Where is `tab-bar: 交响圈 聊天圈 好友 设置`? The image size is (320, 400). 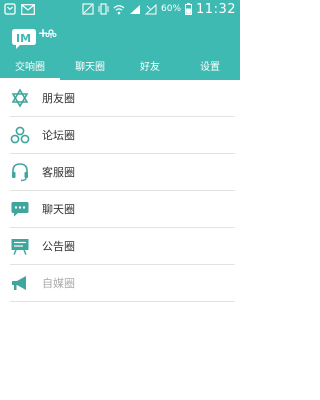
tab-bar: 交响圈 聊天圈 好友 设置 is located at coordinates (120, 69).